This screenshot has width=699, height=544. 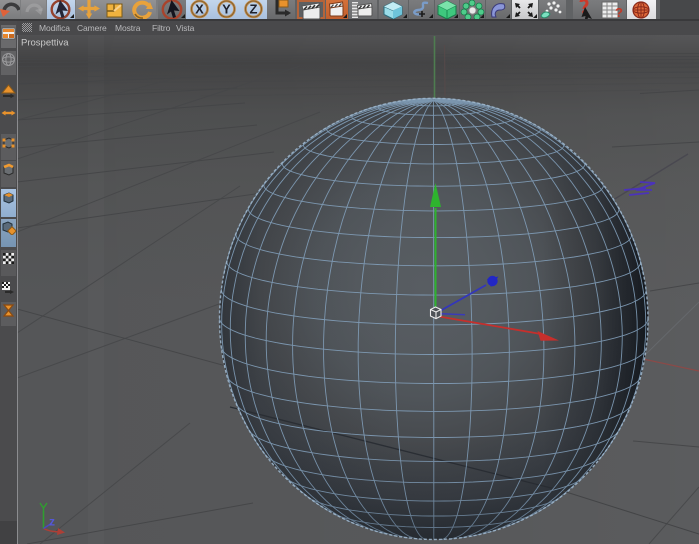 What do you see at coordinates (199, 9) in the screenshot?
I see `svg-text: X` at bounding box center [199, 9].